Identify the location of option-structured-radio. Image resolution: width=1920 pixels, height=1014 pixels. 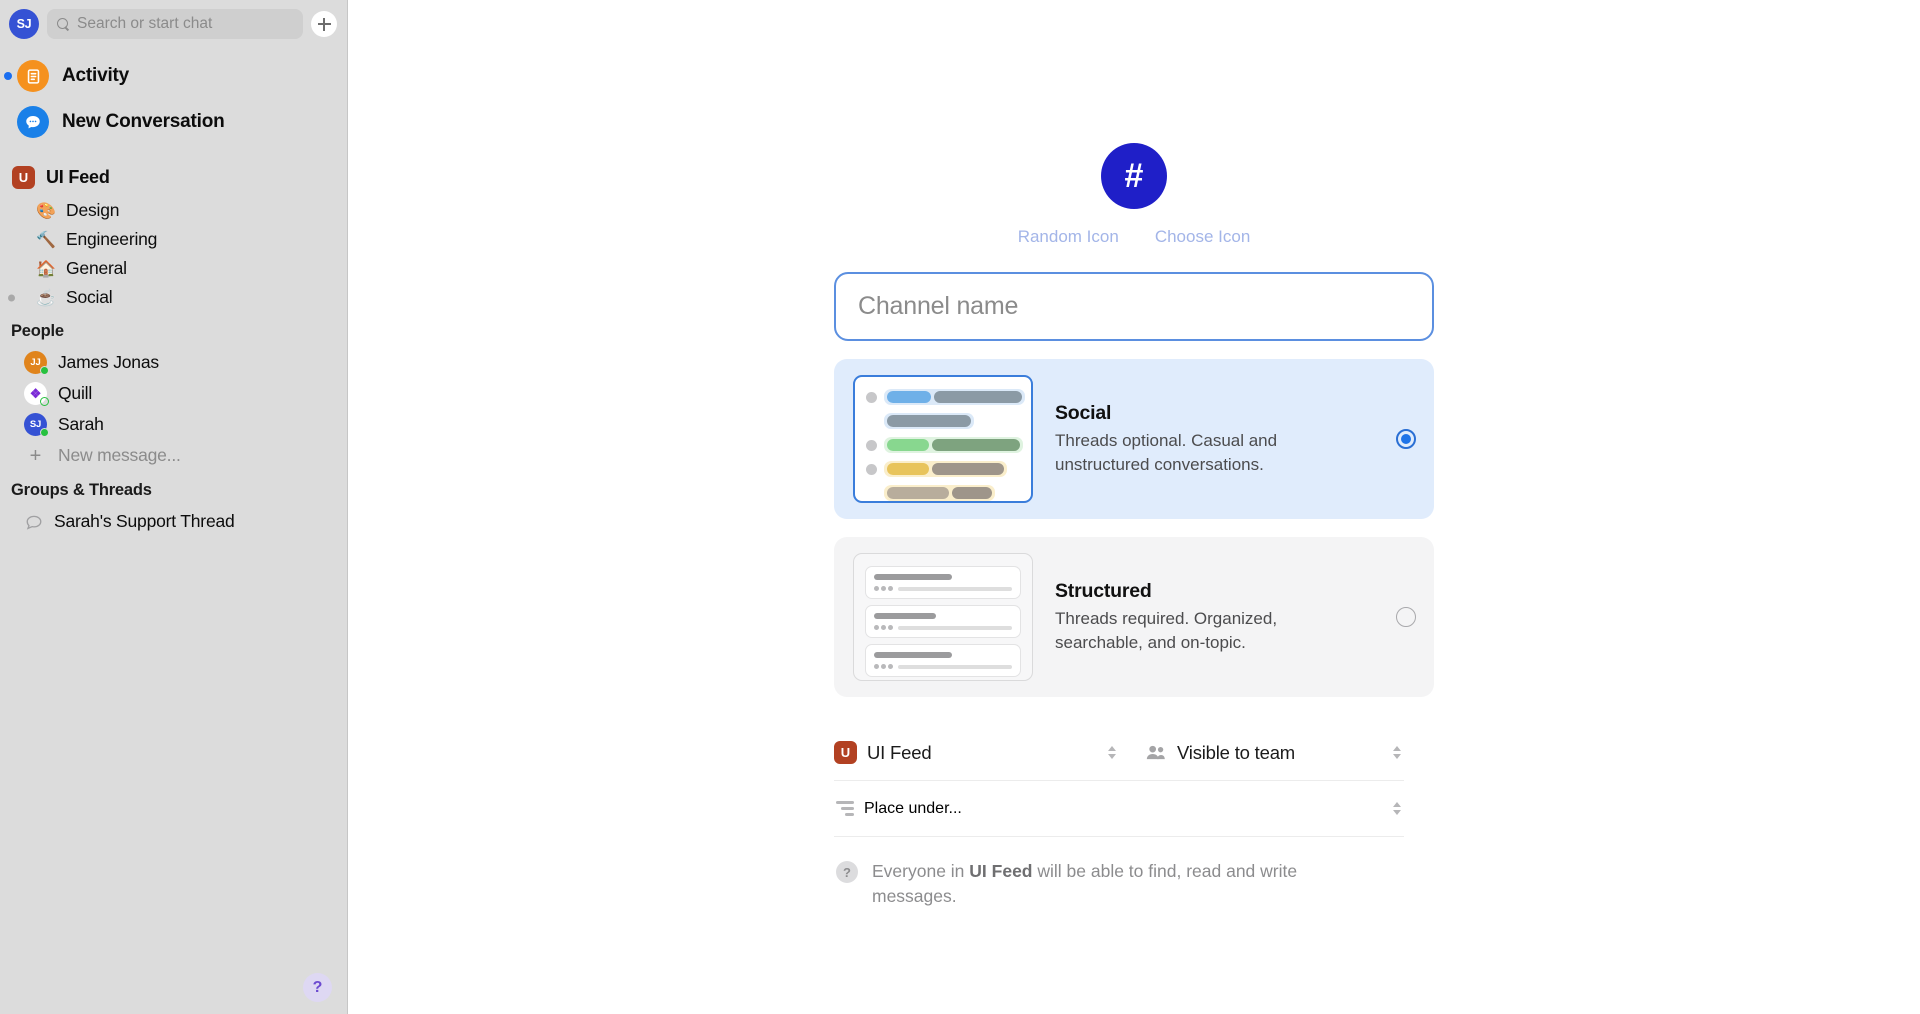
(1406, 617).